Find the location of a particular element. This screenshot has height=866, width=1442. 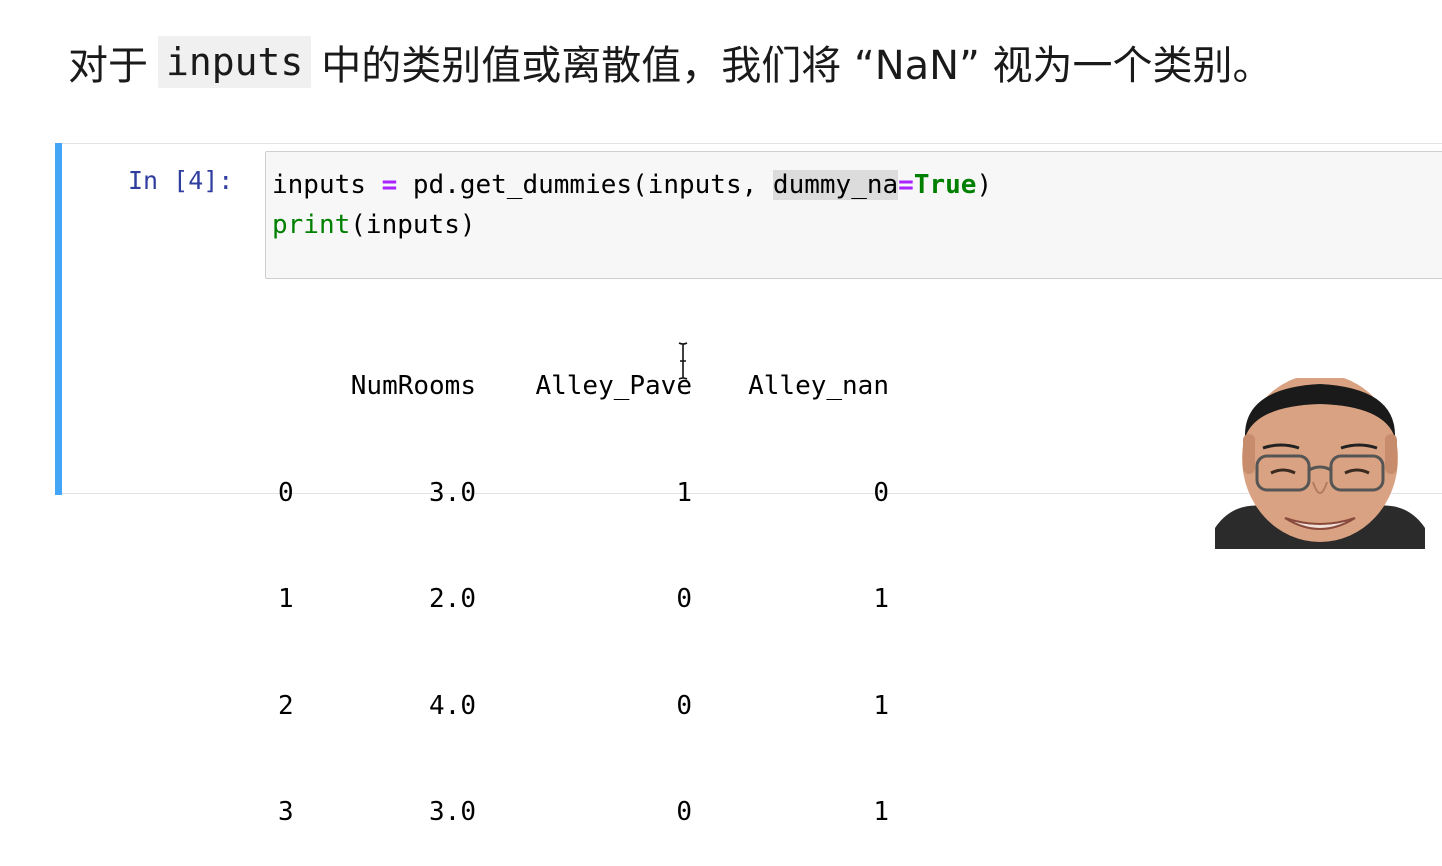

code-line-2: print(inputs) is located at coordinates (374, 225).